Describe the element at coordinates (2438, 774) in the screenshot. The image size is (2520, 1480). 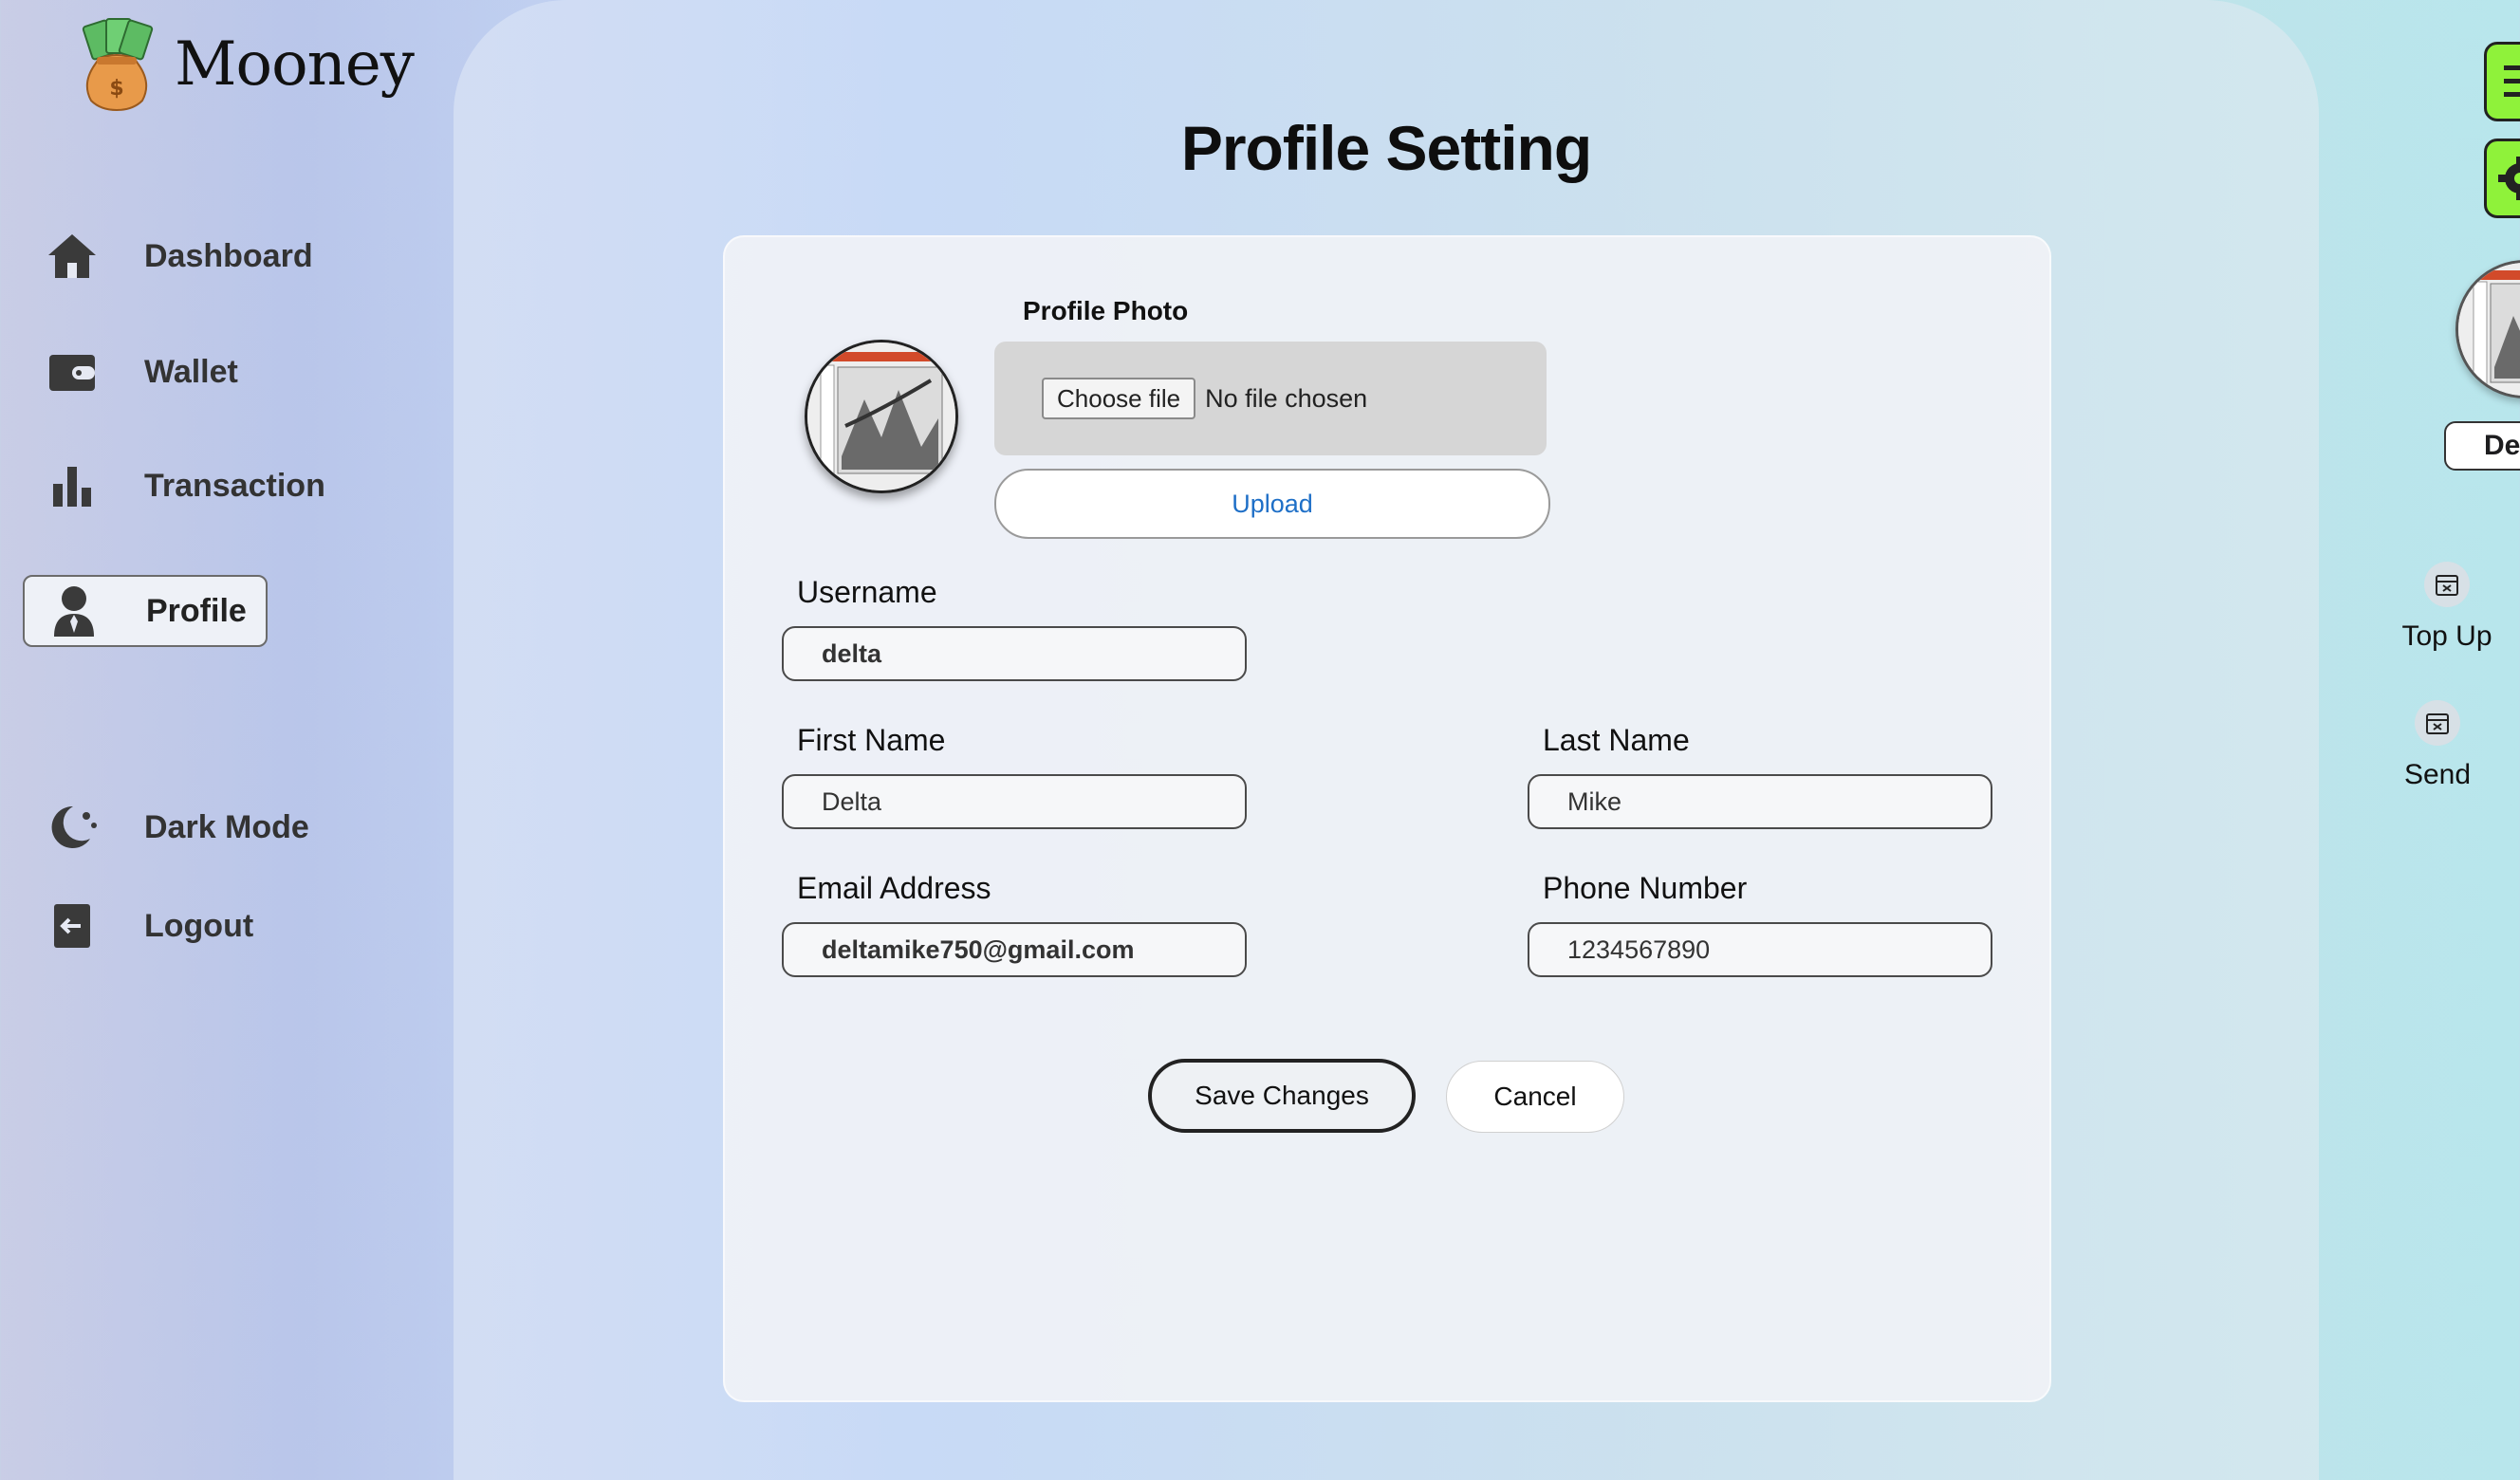
I see `quick-action-label: Send` at that location.